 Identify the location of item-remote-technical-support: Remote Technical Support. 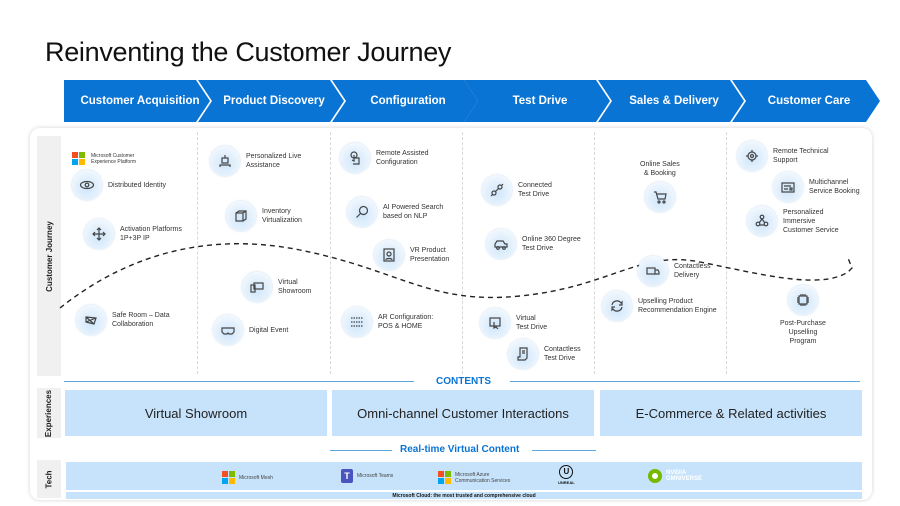
(783, 156).